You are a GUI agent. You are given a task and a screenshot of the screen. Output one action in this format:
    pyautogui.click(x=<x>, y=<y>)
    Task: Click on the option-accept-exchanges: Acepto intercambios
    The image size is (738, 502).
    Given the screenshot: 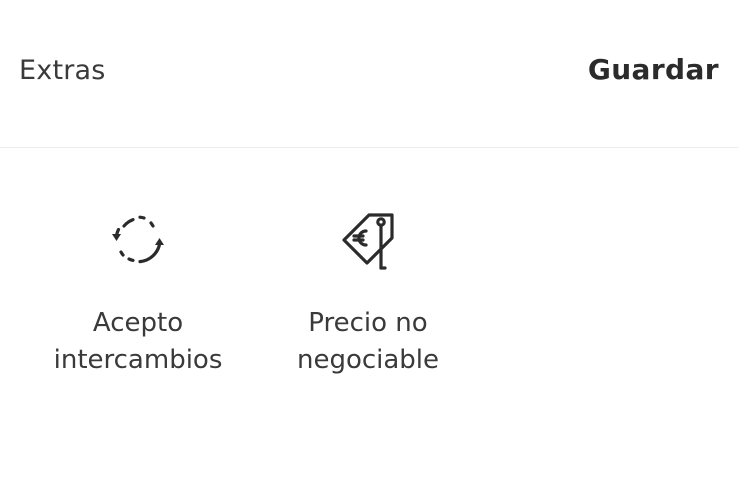 What is the action you would take?
    pyautogui.click(x=138, y=291)
    